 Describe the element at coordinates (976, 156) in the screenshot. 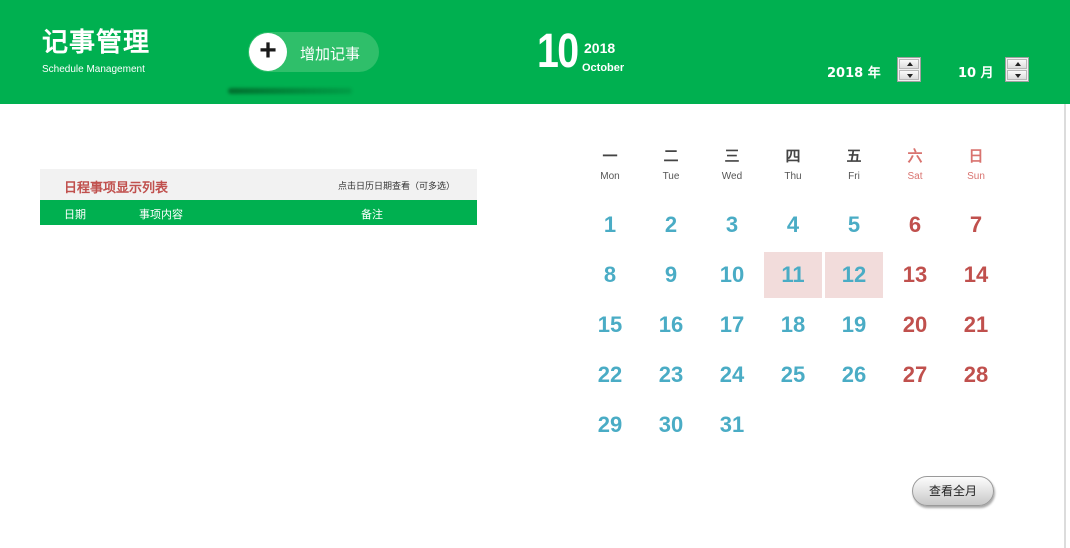

I see `weekday-label-zh: 日` at that location.